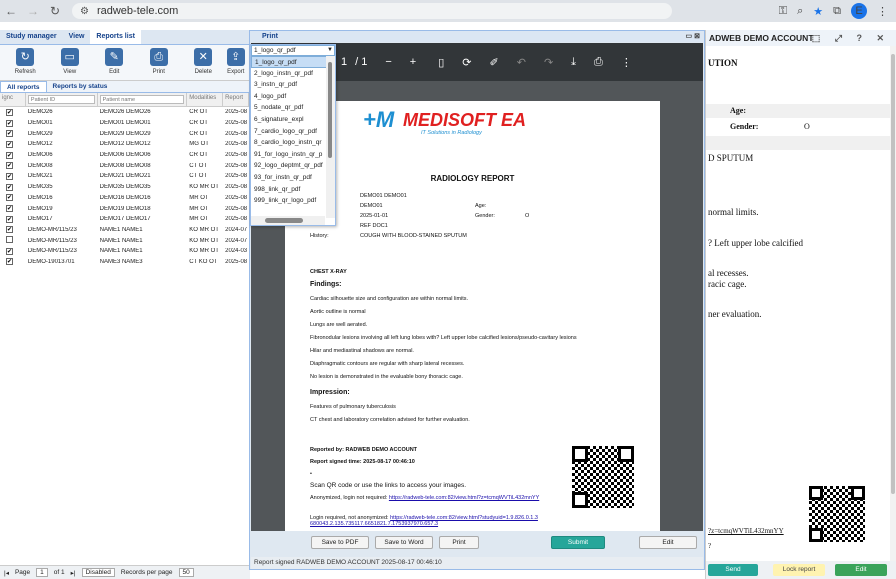 The image size is (896, 579). Describe the element at coordinates (668, 542) in the screenshot. I see `edit-report-button: Edit` at that location.